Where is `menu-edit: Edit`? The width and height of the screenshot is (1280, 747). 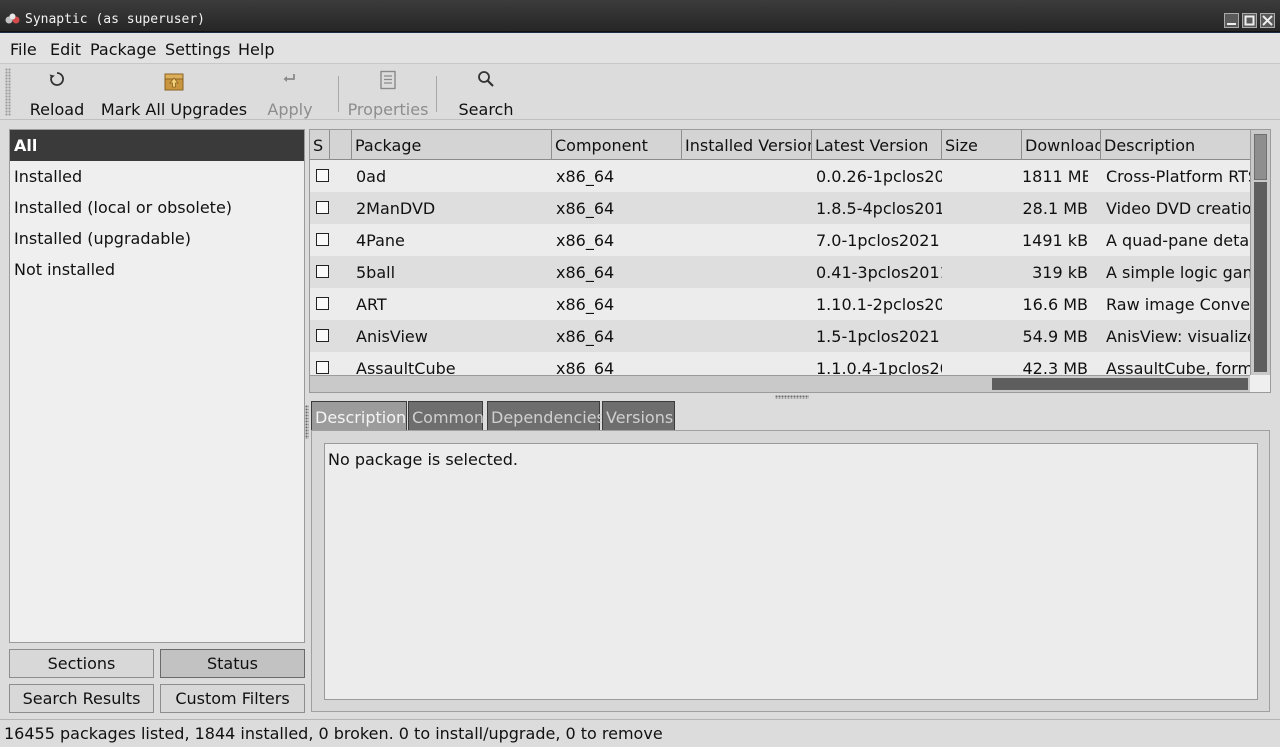 menu-edit: Edit is located at coordinates (65, 49).